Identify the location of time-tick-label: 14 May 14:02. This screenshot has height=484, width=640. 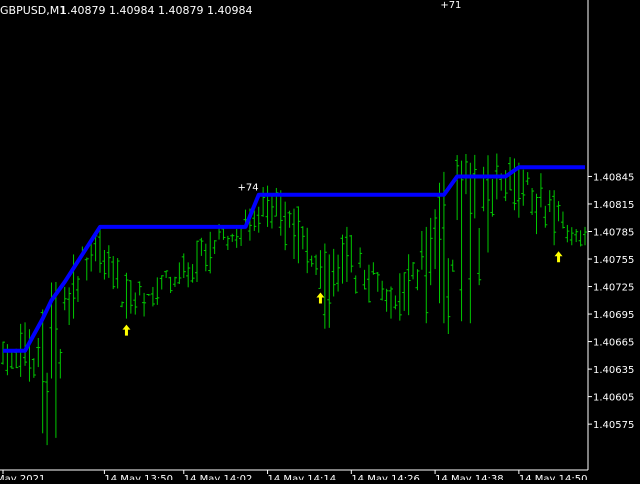
(218, 477).